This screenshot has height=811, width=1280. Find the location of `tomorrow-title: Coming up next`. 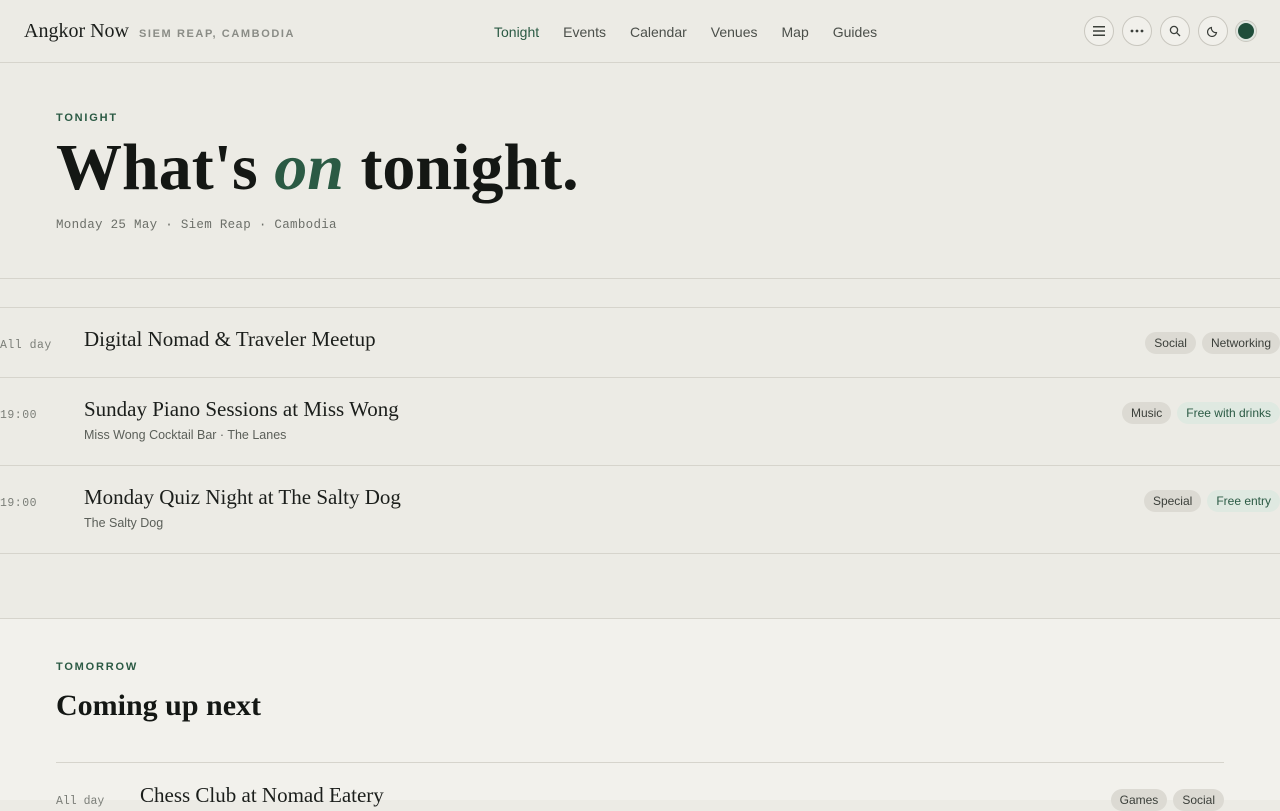

tomorrow-title: Coming up next is located at coordinates (159, 705).